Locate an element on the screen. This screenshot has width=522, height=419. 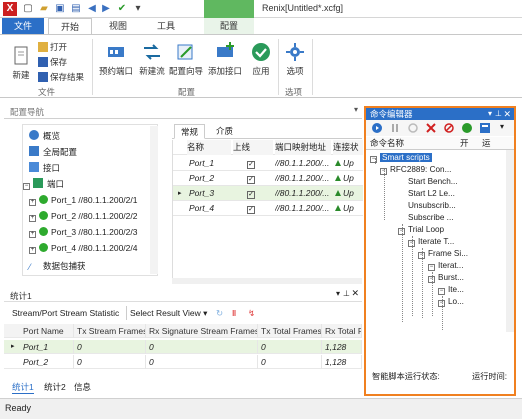
forward-icon: ▶ is located at coordinates (106, 9).